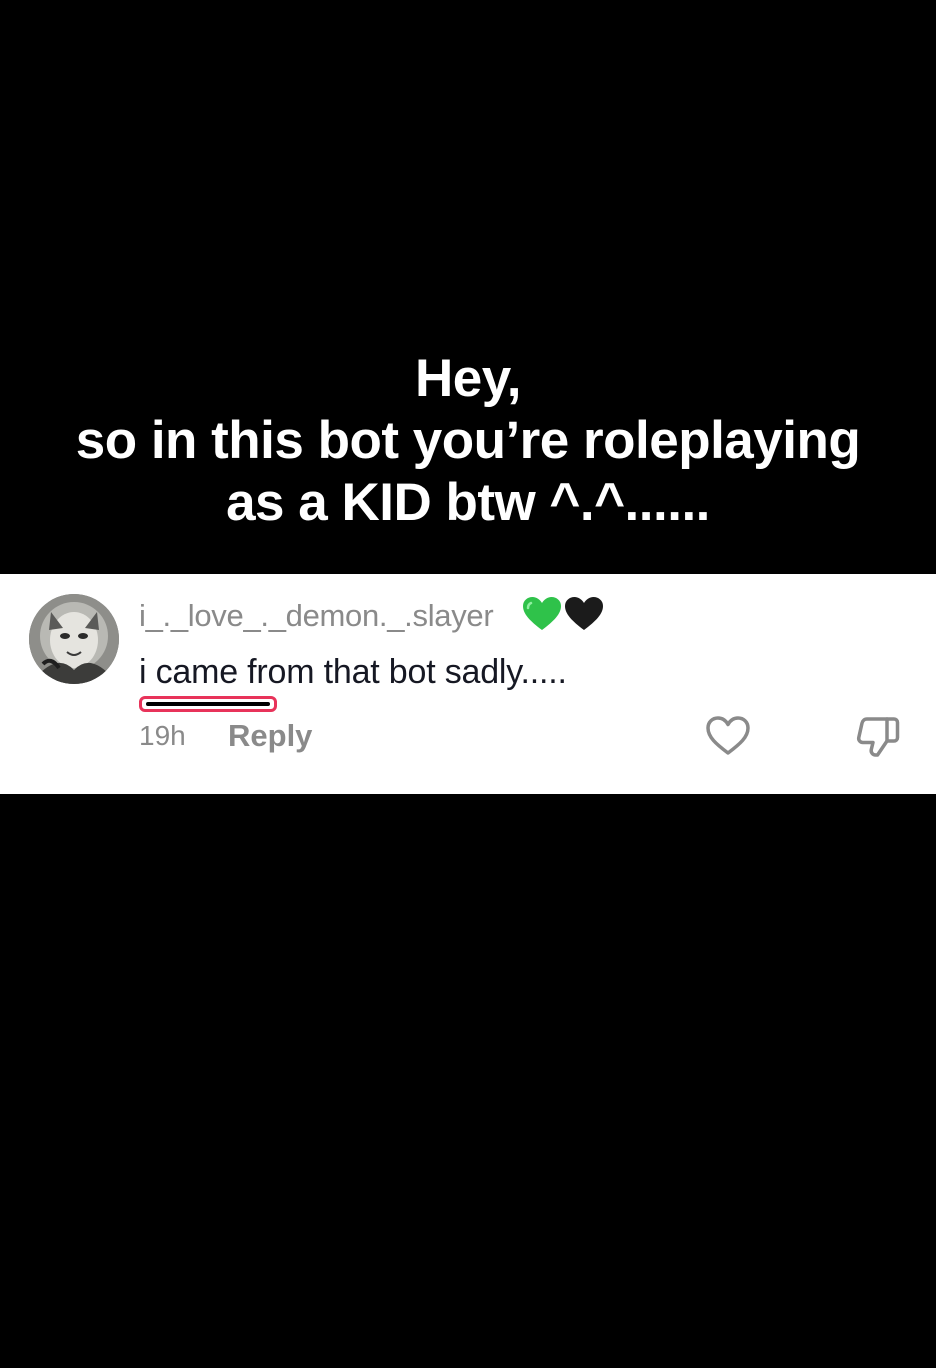  I want to click on caption-line-1: Hey,, so click(468, 378).